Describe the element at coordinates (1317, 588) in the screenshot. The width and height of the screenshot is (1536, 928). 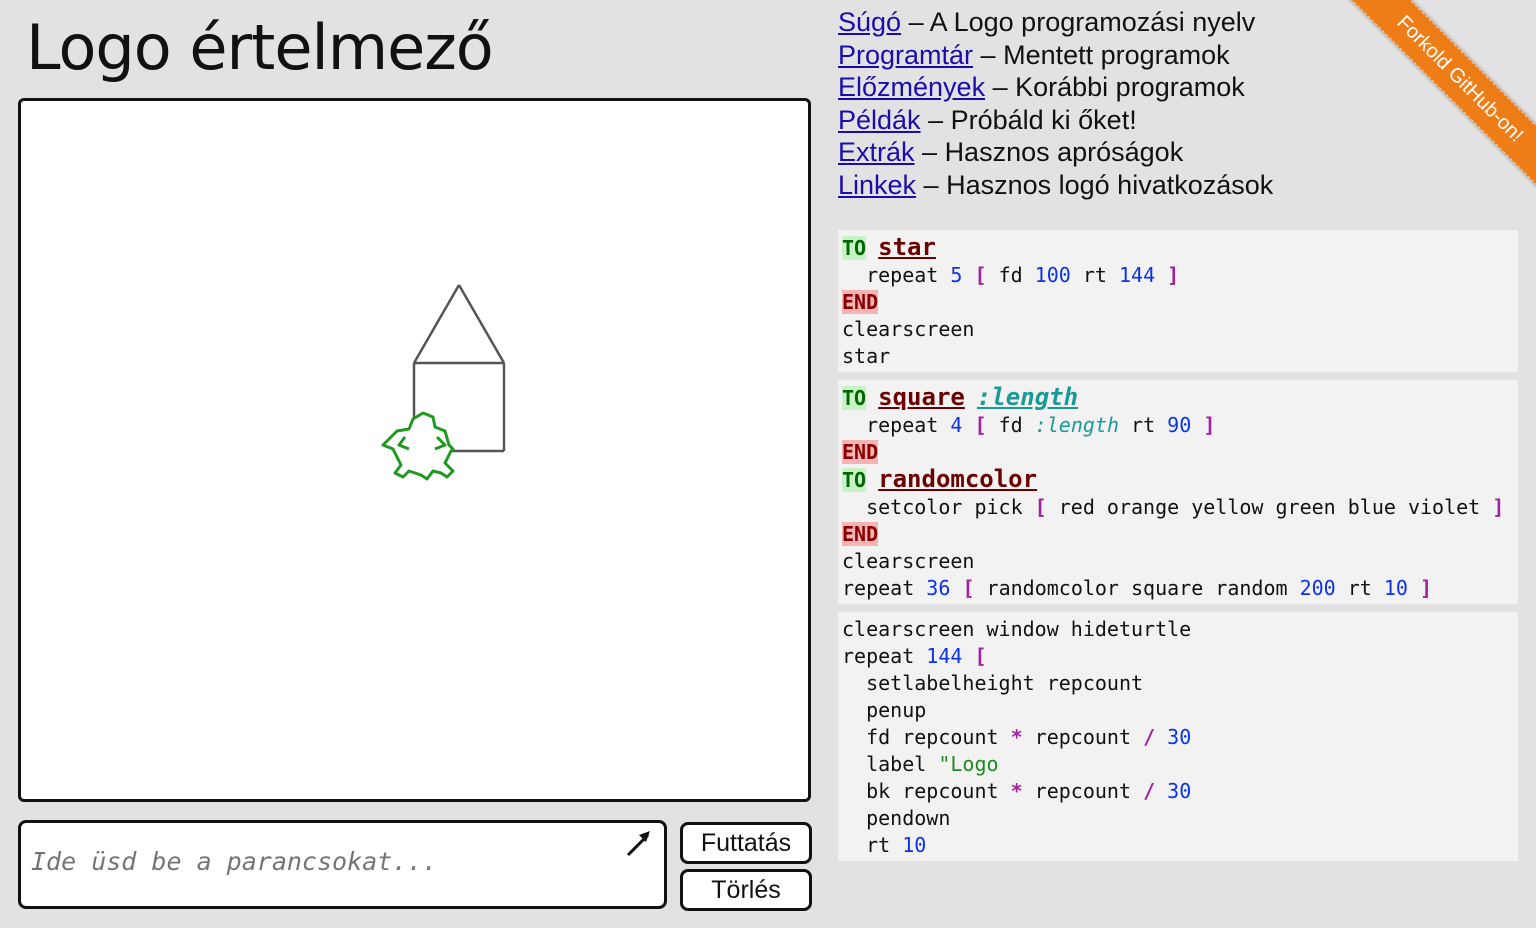
I see `code-token: 200` at that location.